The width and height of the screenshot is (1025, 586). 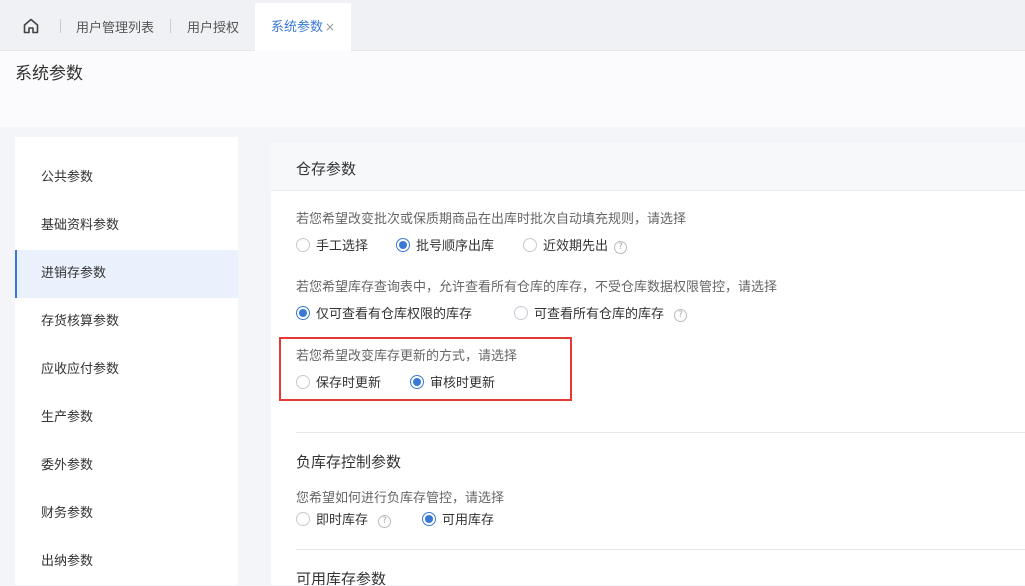 I want to click on option-label: 即时库存, so click(x=342, y=520).